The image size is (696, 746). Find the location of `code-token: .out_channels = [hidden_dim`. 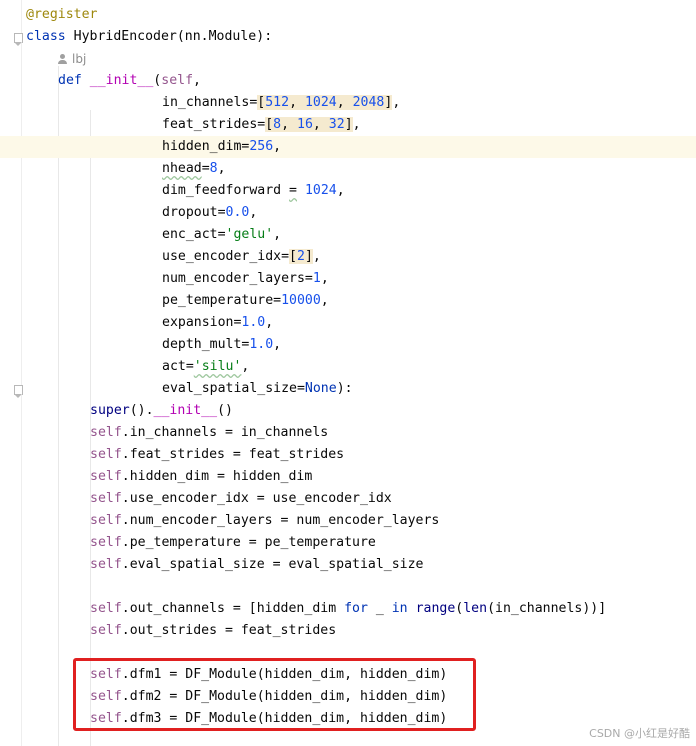

code-token: .out_channels = [hidden_dim is located at coordinates (233, 608).